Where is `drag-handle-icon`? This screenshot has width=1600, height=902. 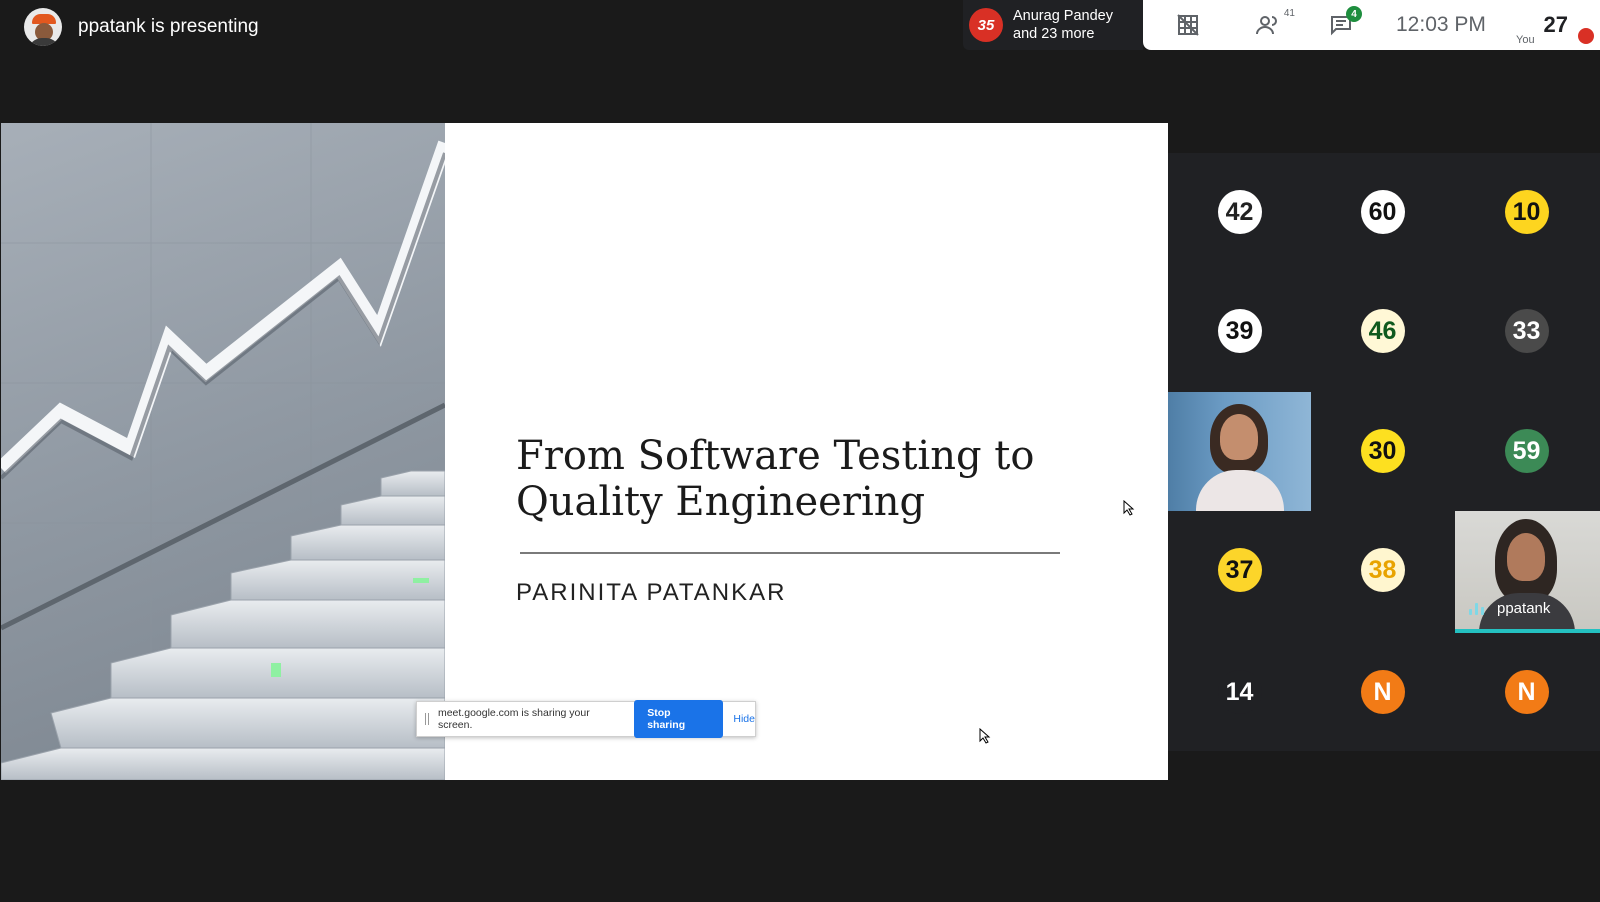
drag-handle-icon is located at coordinates (427, 719).